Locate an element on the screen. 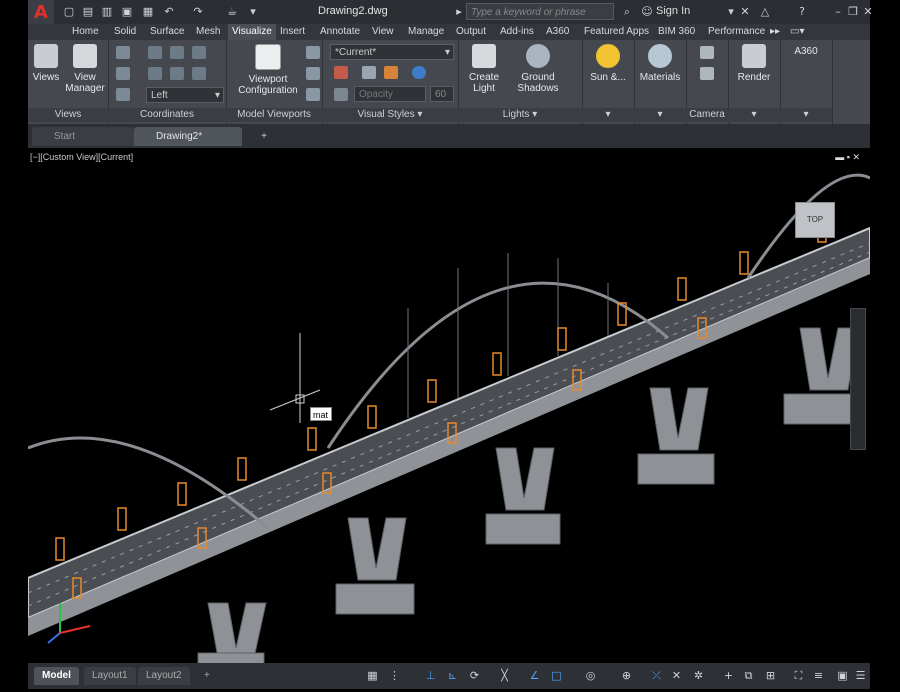  join-viewports-icon is located at coordinates (313, 73).